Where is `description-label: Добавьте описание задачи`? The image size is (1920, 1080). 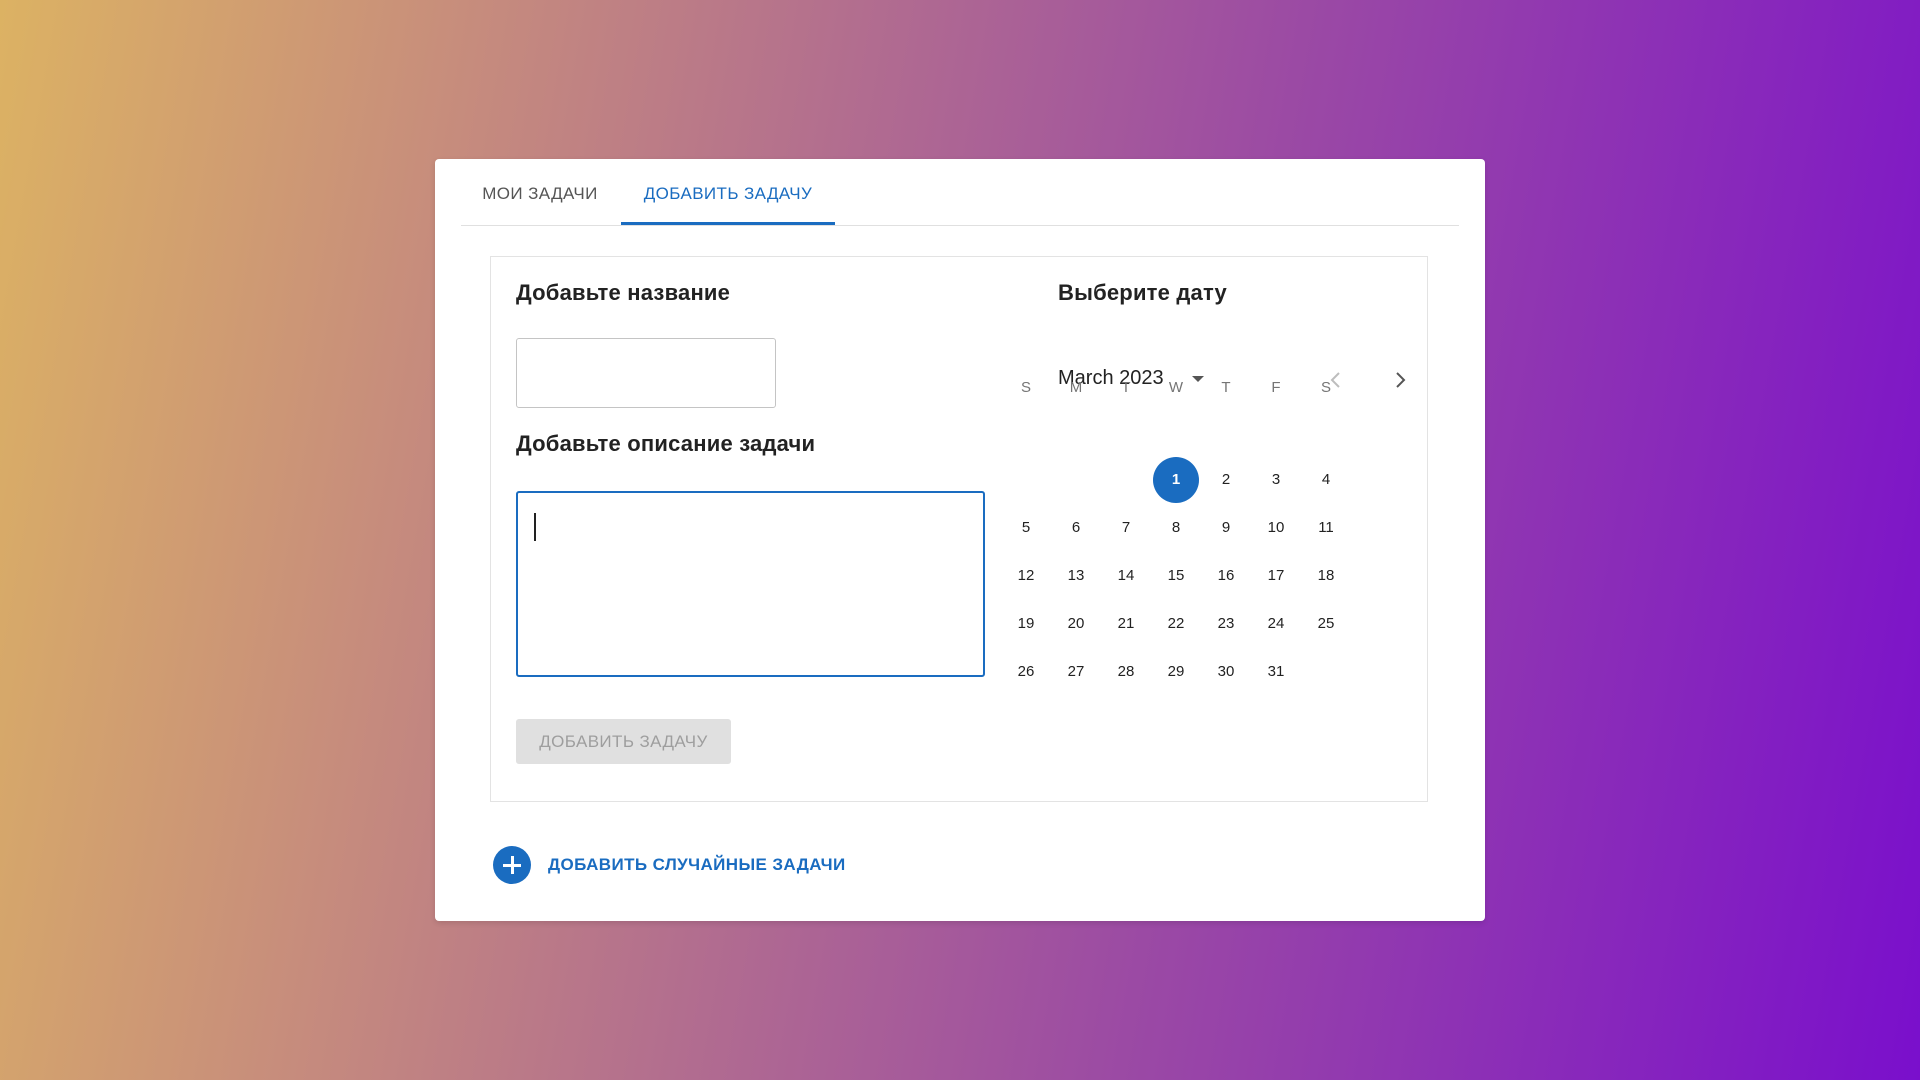
description-label: Добавьте описание задачи is located at coordinates (666, 443).